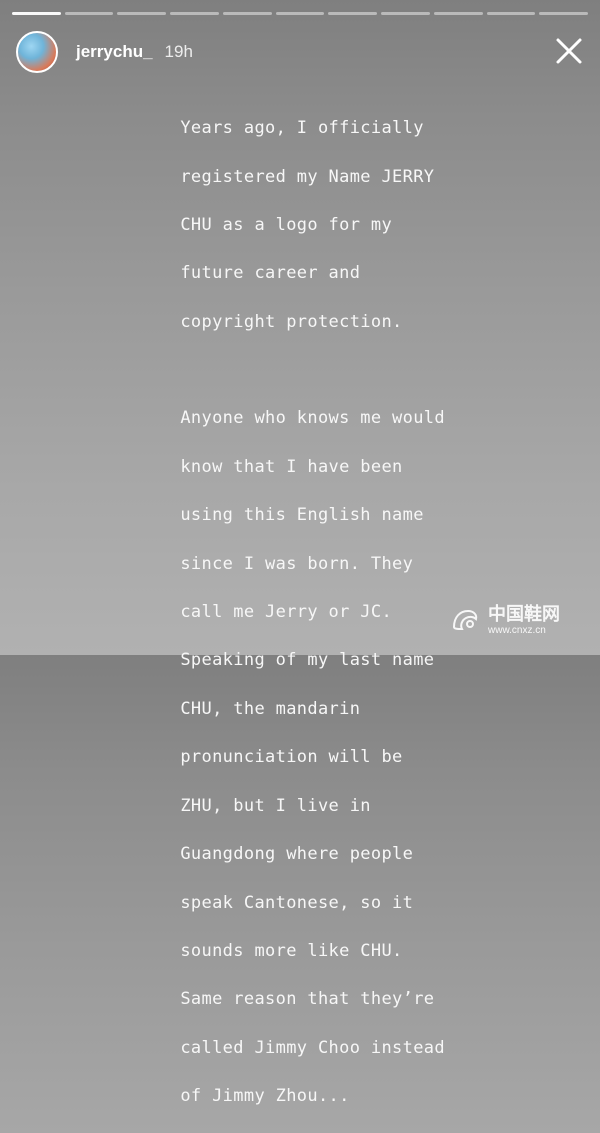  Describe the element at coordinates (275, 805) in the screenshot. I see `text-line: ZHU, but I live in` at that location.